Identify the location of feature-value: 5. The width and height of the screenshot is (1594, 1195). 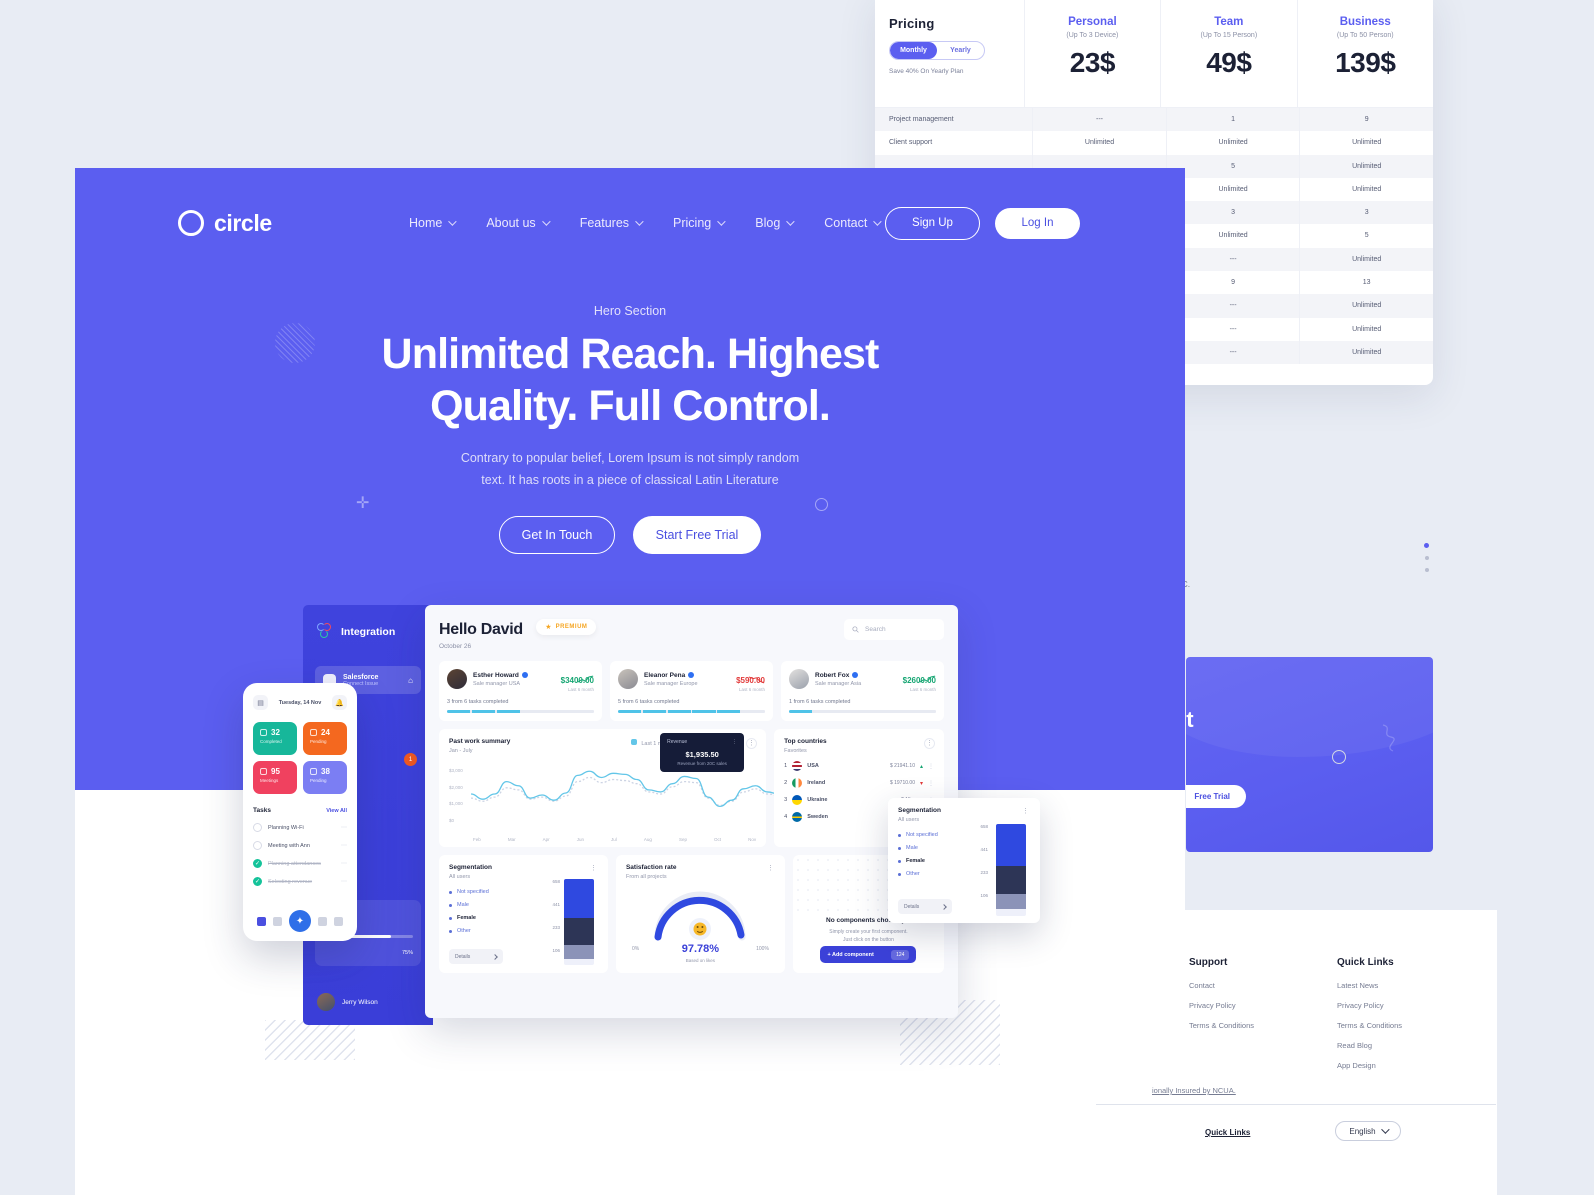
(1234, 166).